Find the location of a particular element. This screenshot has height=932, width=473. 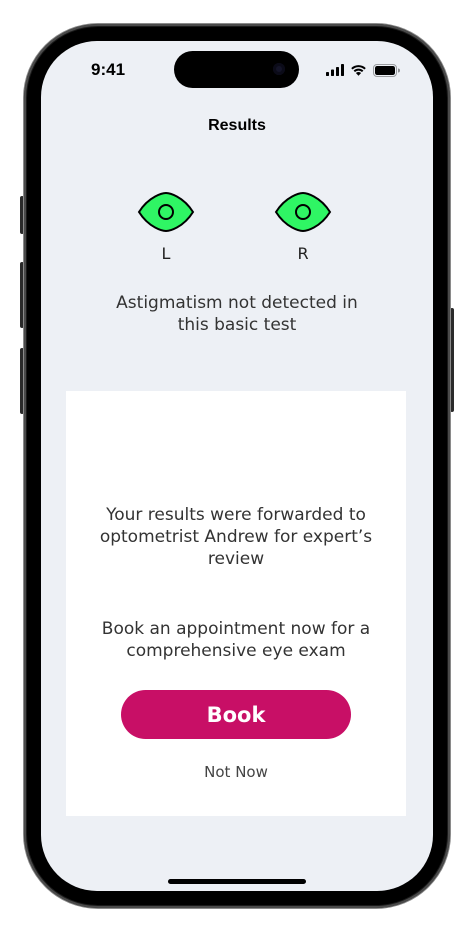

right-eye-result: R is located at coordinates (303, 227).